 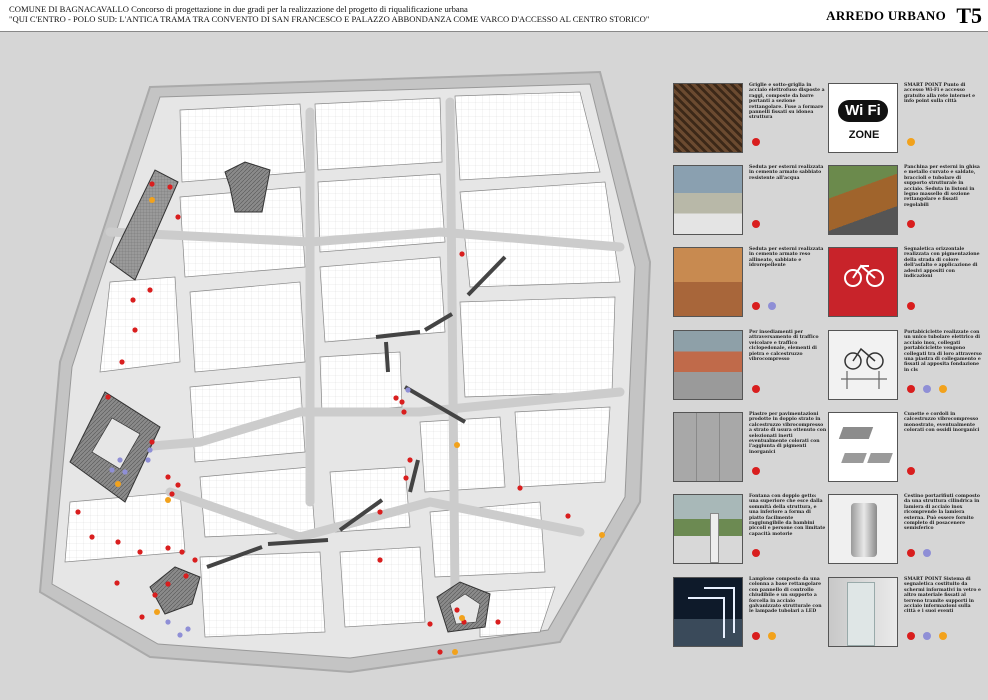 I want to click on thumb-road-marking, so click(x=863, y=282).